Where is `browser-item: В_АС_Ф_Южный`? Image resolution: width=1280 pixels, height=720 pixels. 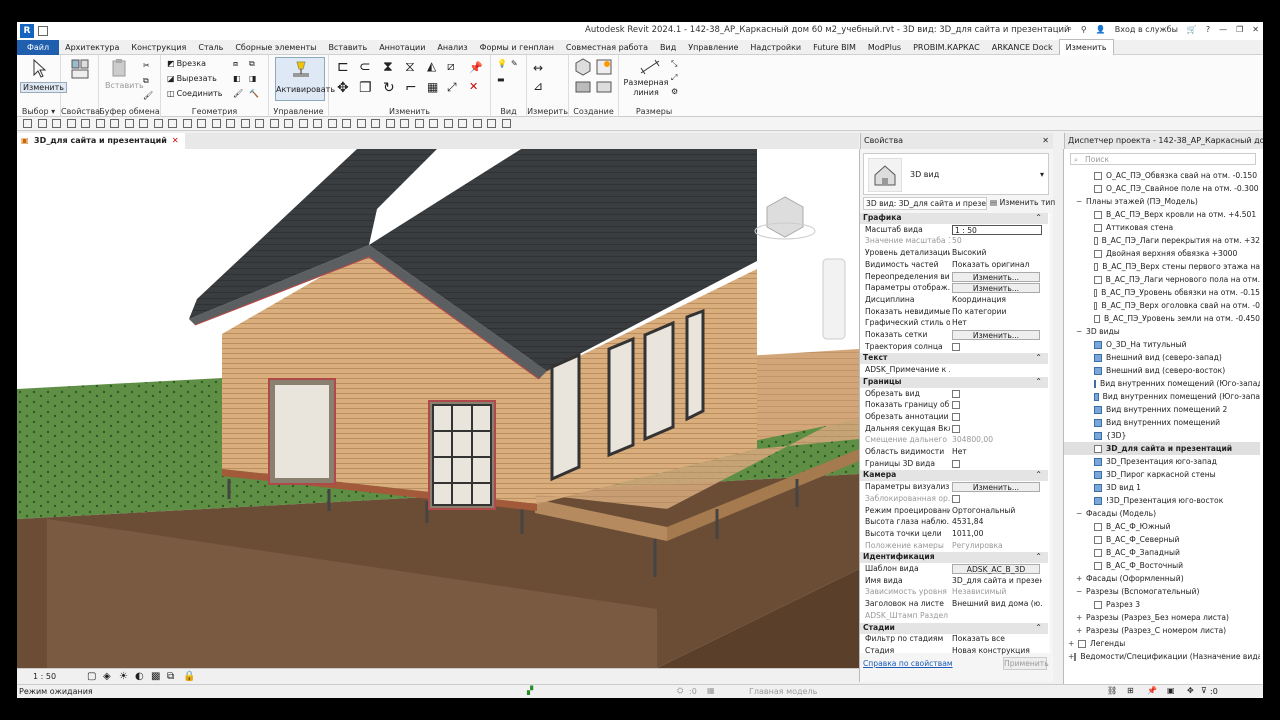 browser-item: В_АС_Ф_Южный is located at coordinates (1162, 526).